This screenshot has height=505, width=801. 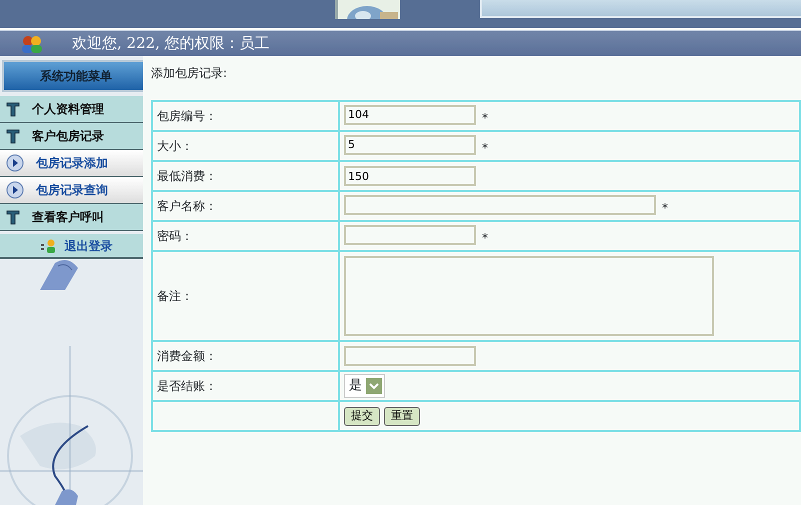 What do you see at coordinates (410, 176) in the screenshot?
I see `input-field: 150` at bounding box center [410, 176].